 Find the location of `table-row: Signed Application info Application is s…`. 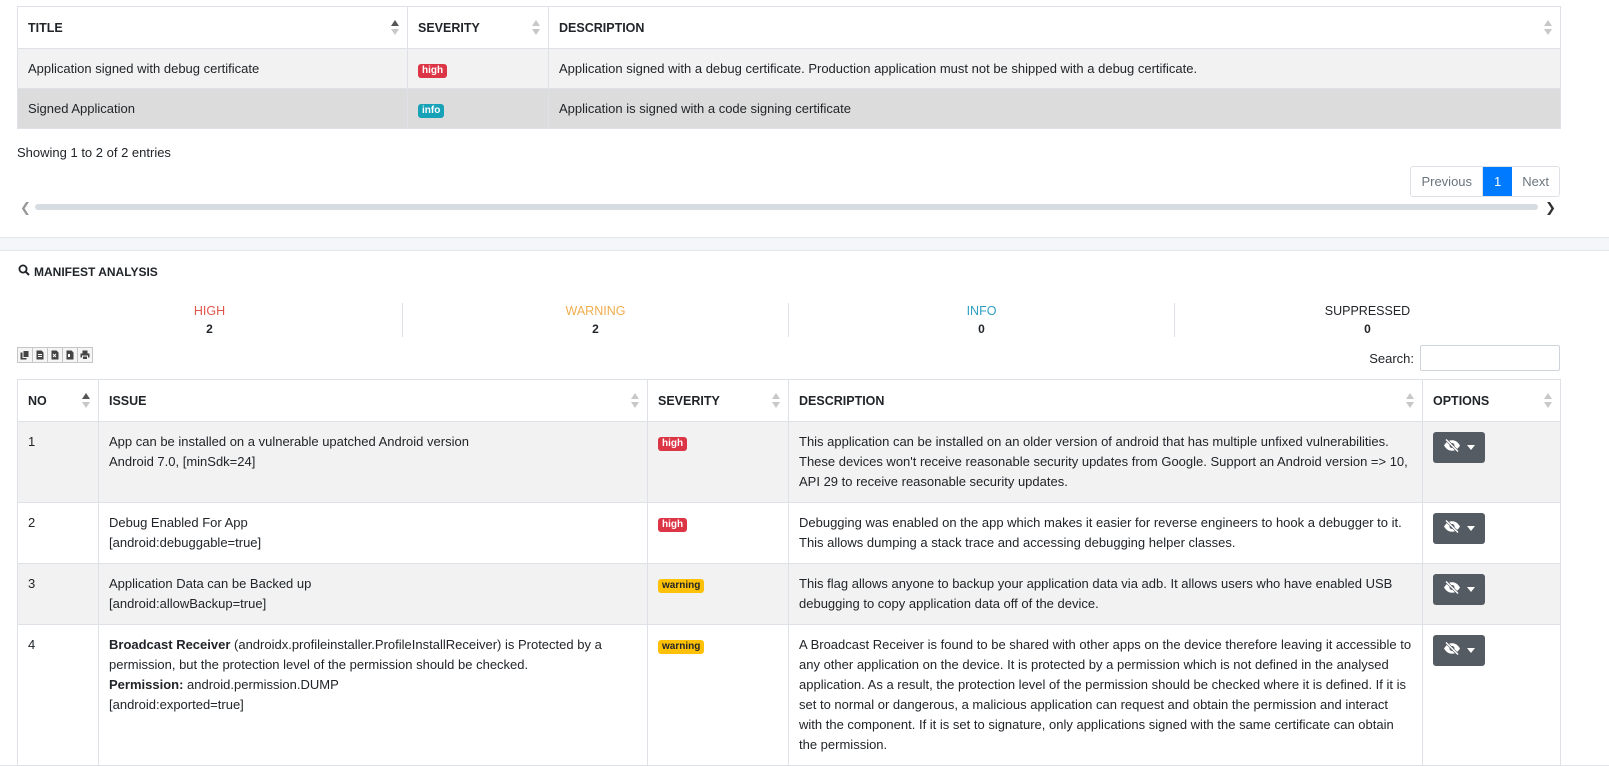

table-row: Signed Application info Application is s… is located at coordinates (789, 108).